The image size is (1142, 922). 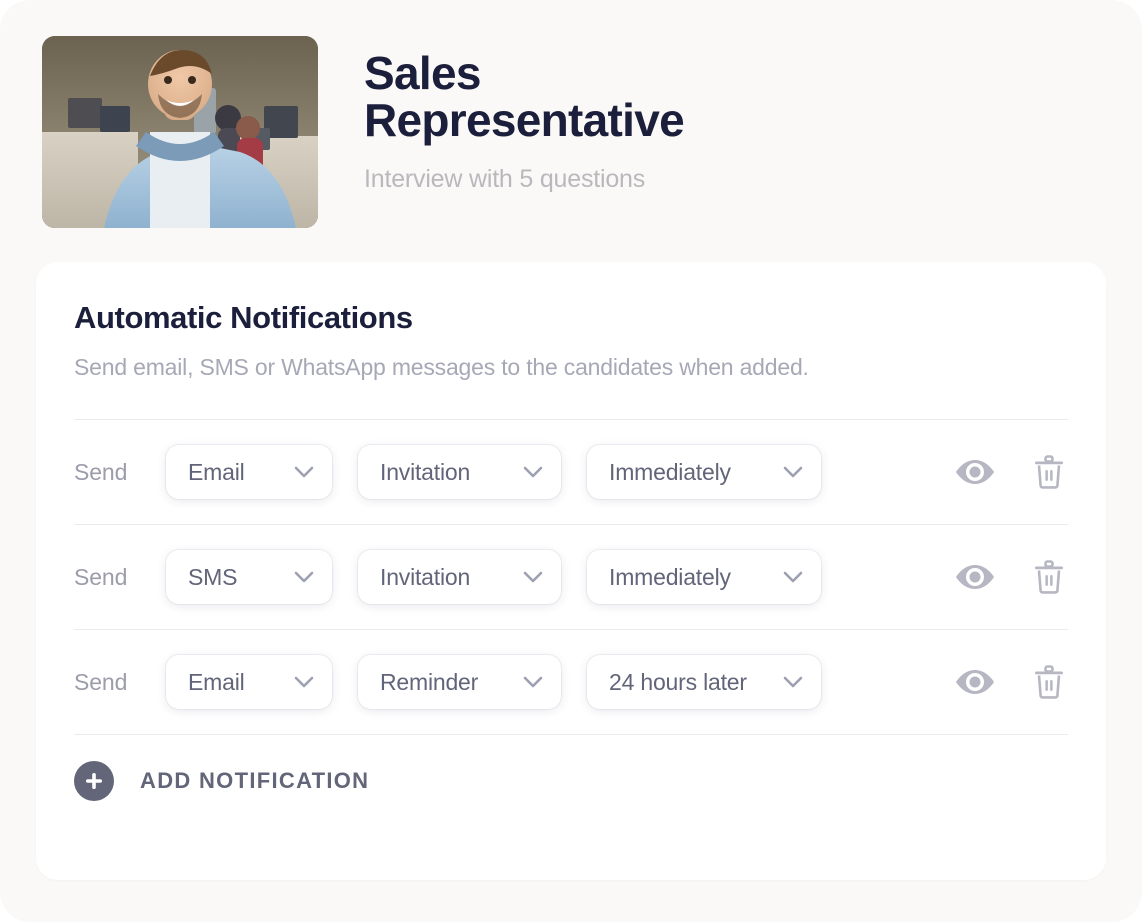 I want to click on channel-dropdown: SMS, so click(x=249, y=577).